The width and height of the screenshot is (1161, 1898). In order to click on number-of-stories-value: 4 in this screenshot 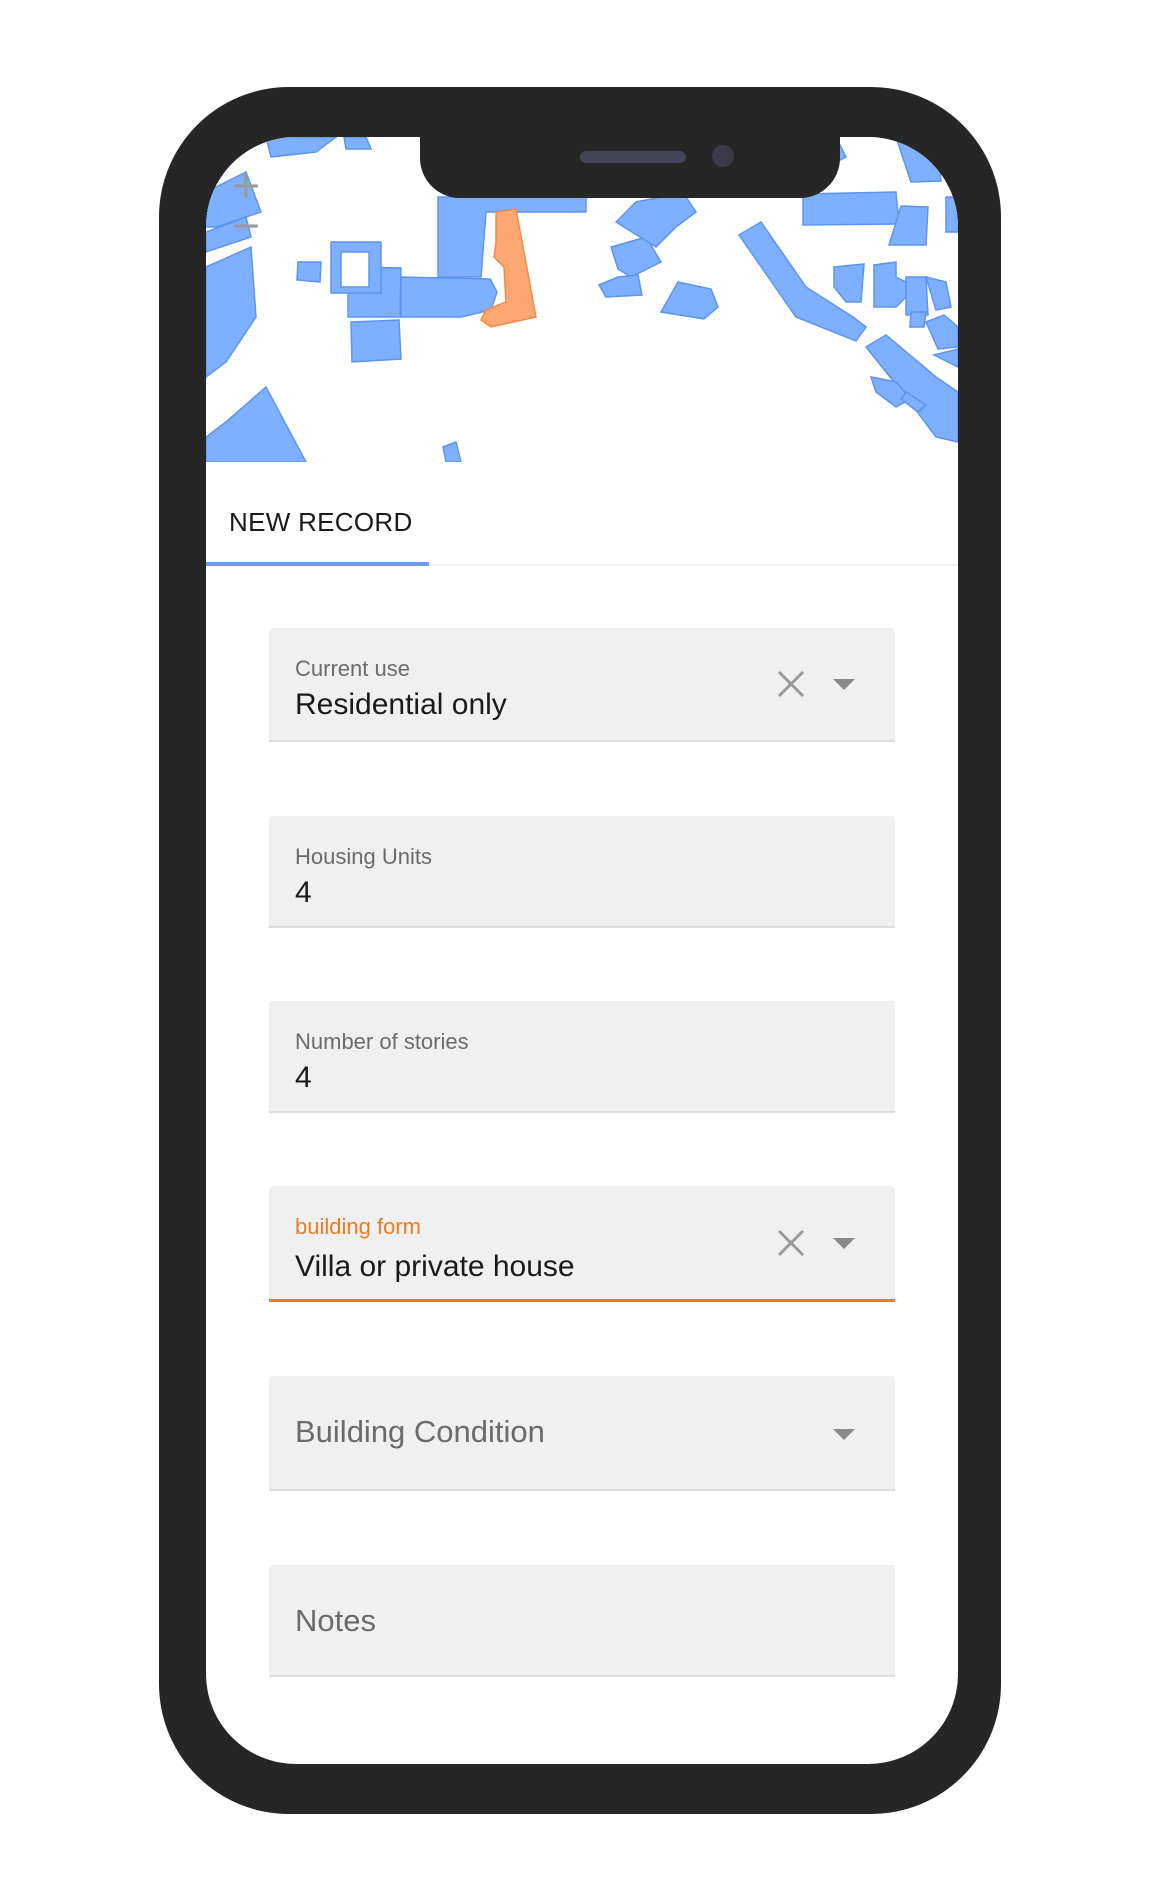, I will do `click(303, 1077)`.